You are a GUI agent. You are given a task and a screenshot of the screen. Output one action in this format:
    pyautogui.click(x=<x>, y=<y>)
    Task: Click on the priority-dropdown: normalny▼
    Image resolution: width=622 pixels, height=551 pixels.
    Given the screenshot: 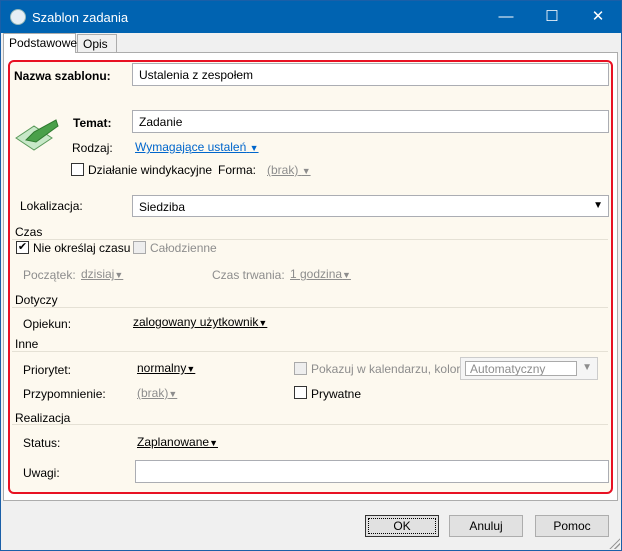 What is the action you would take?
    pyautogui.click(x=166, y=368)
    